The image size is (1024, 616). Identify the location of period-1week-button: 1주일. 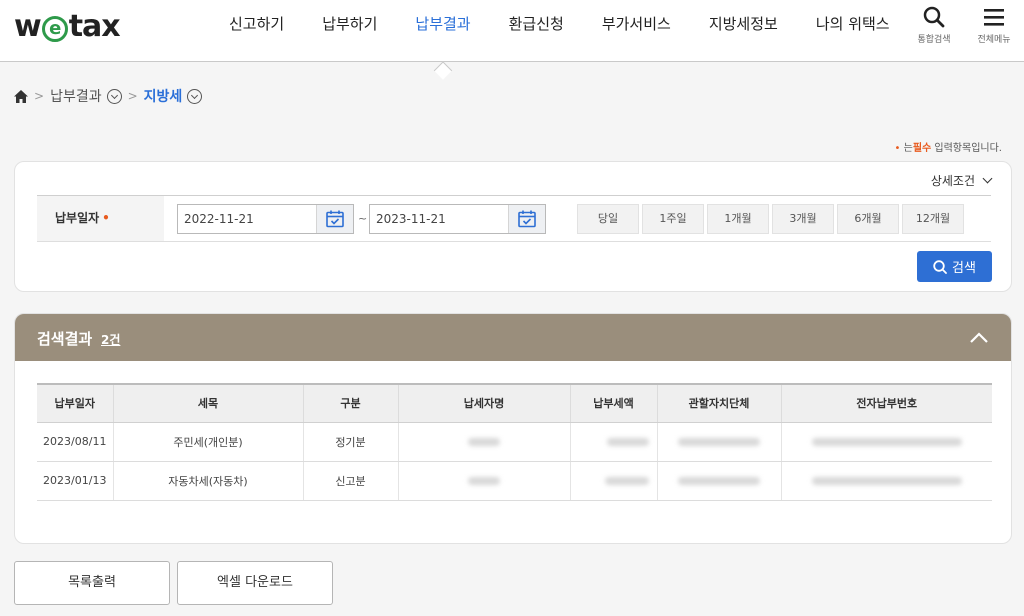
(673, 219).